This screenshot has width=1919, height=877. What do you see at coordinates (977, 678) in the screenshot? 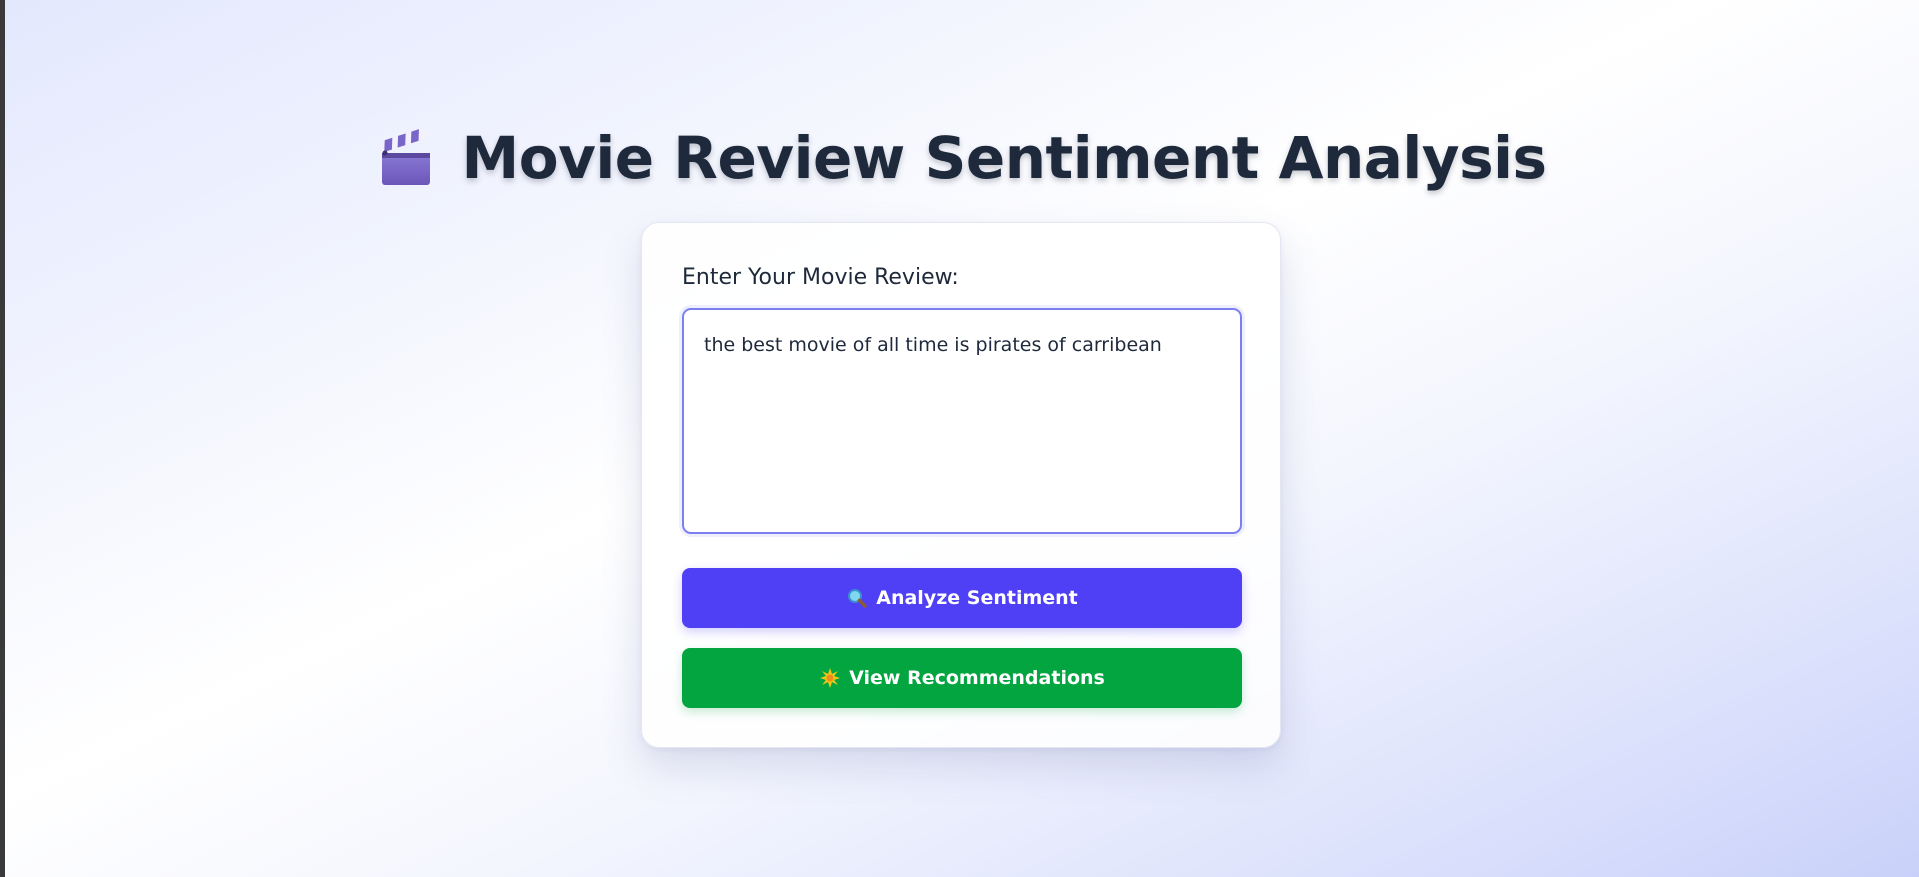
I see `view-recommendations-label: View Recommendations` at bounding box center [977, 678].